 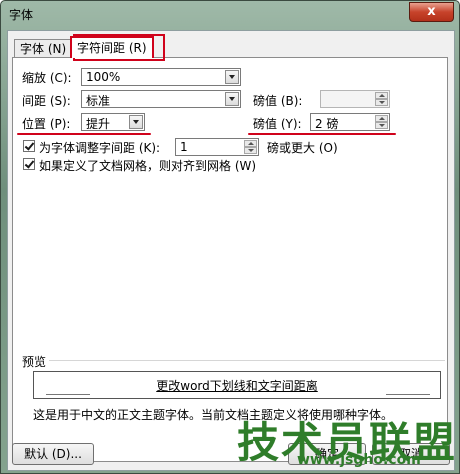 I want to click on tab-character-spacing-label: 字符间距 (R), so click(x=112, y=48).